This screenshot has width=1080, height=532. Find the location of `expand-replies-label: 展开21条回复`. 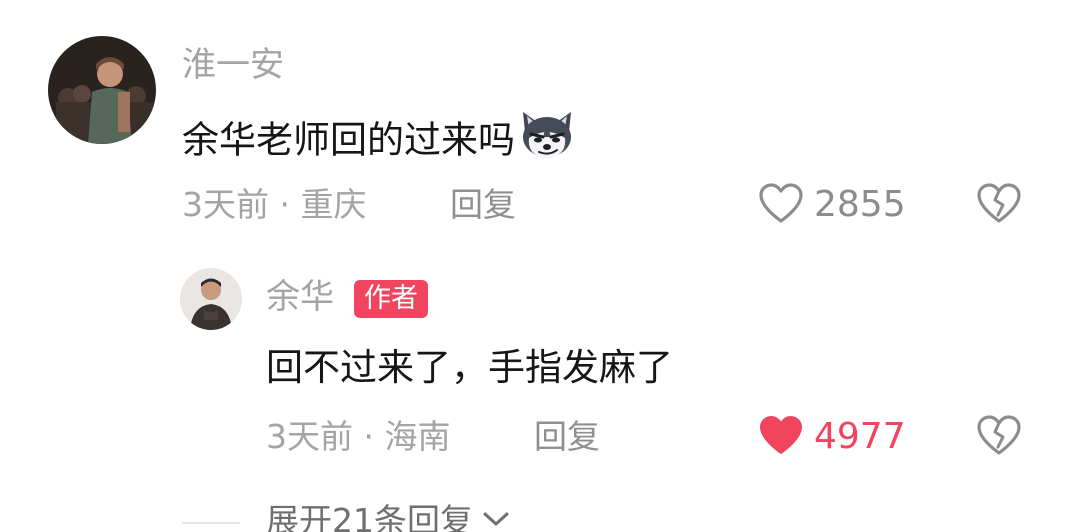

expand-replies-label: 展开21条回复 is located at coordinates (369, 516).